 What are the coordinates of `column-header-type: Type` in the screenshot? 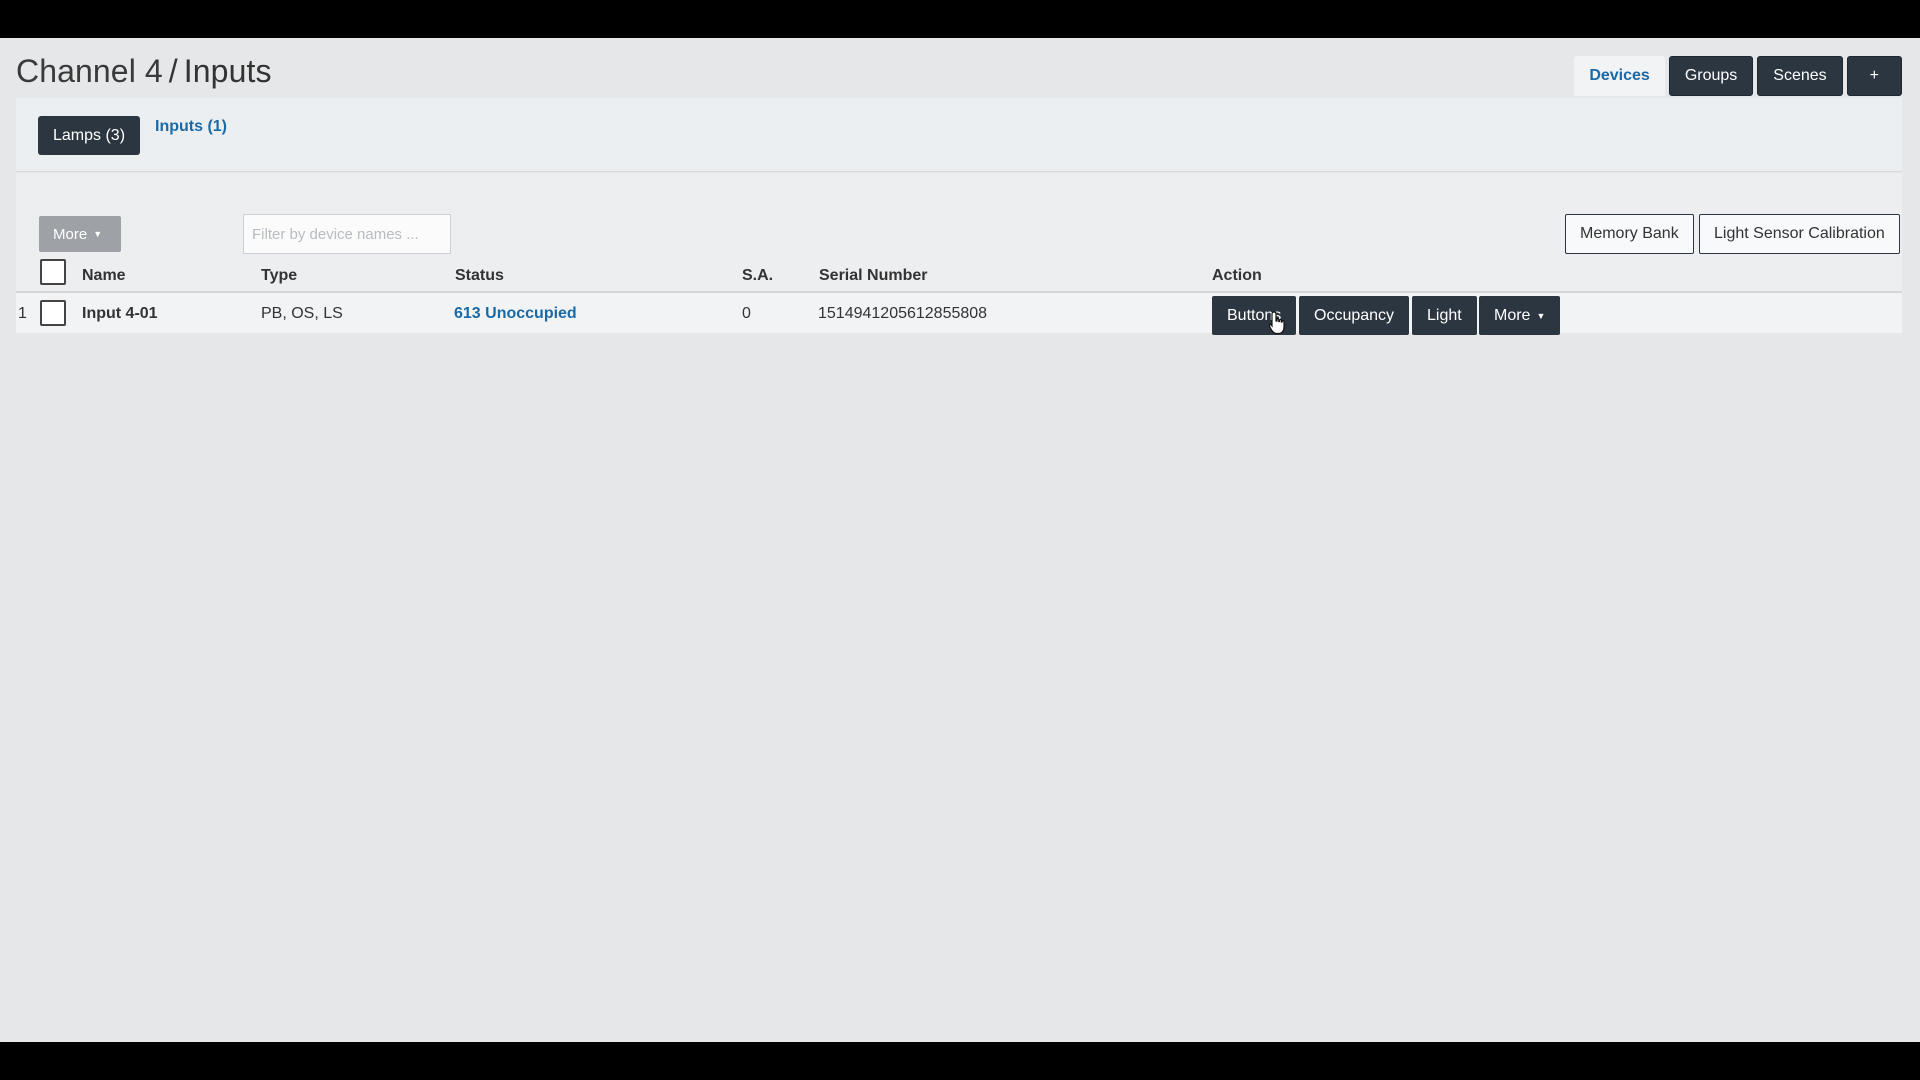 It's located at (279, 276).